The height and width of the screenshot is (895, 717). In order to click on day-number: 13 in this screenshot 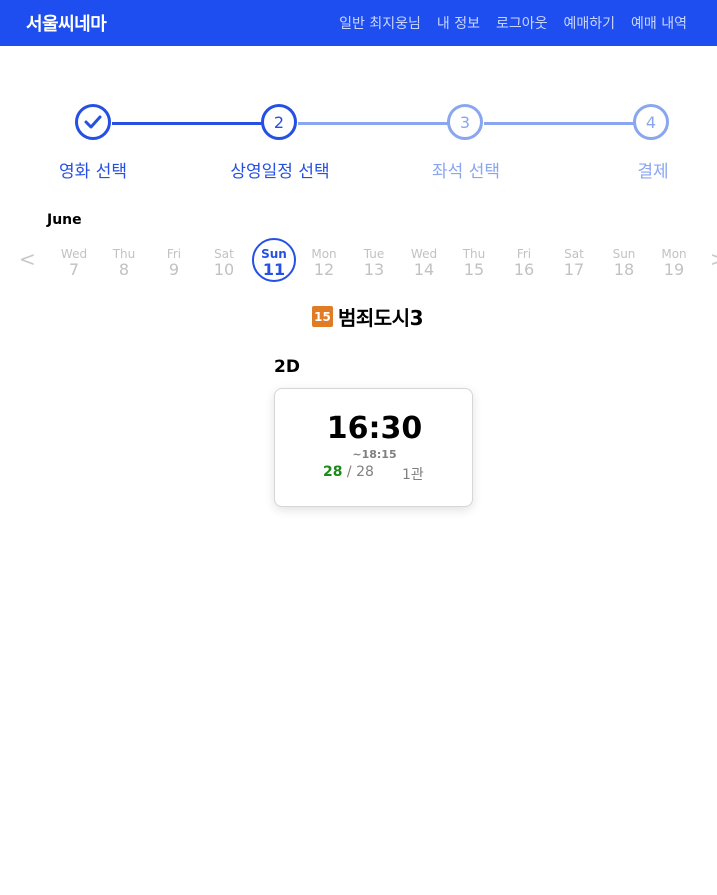, I will do `click(374, 269)`.